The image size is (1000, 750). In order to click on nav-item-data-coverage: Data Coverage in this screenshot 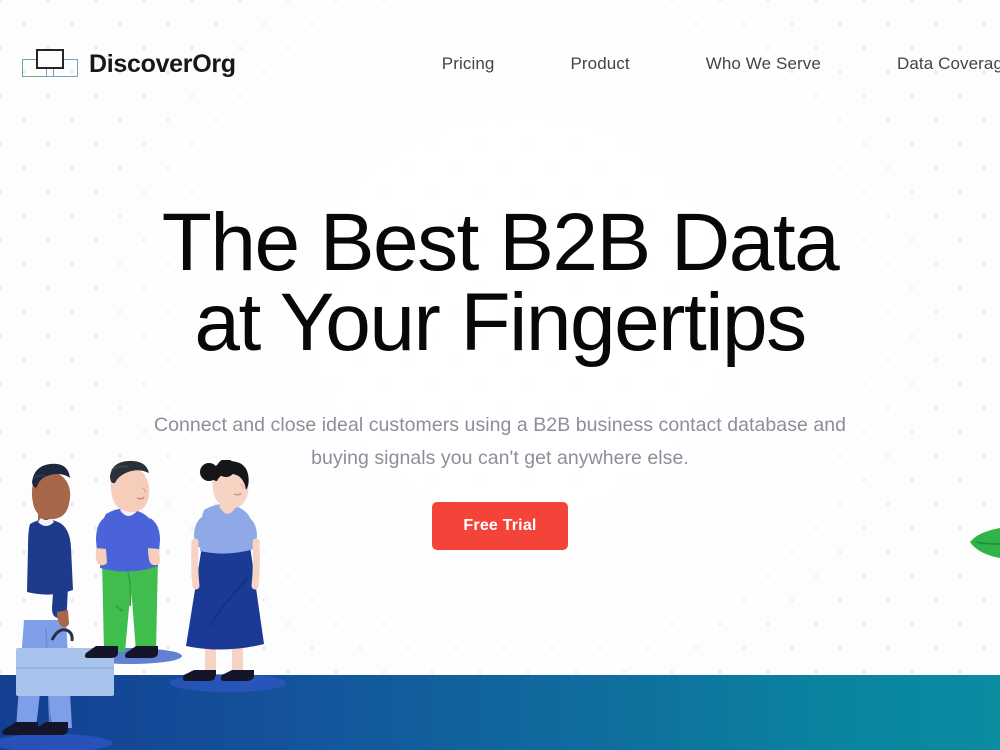, I will do `click(929, 64)`.